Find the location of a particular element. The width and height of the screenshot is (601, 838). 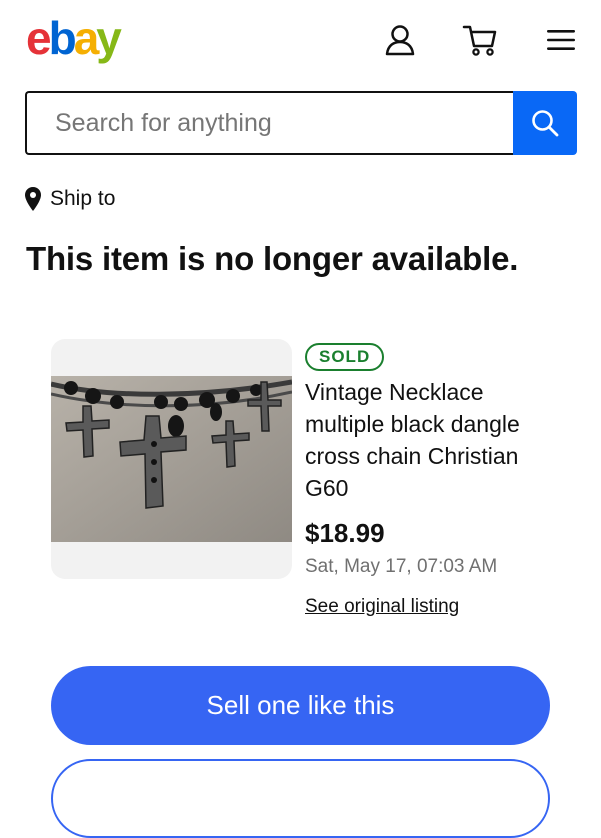

page-title: This item is no longer available. is located at coordinates (272, 258).